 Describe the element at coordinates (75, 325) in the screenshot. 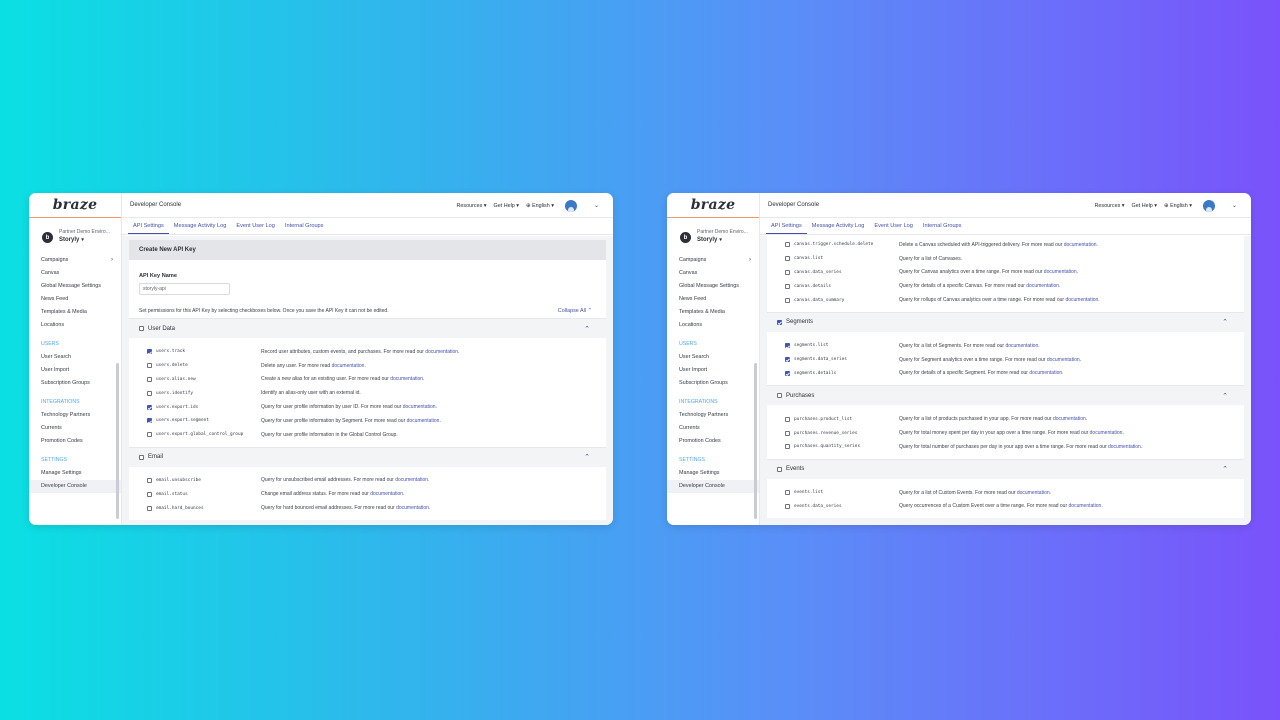

I see `sidebar-item-locations: Locations` at that location.